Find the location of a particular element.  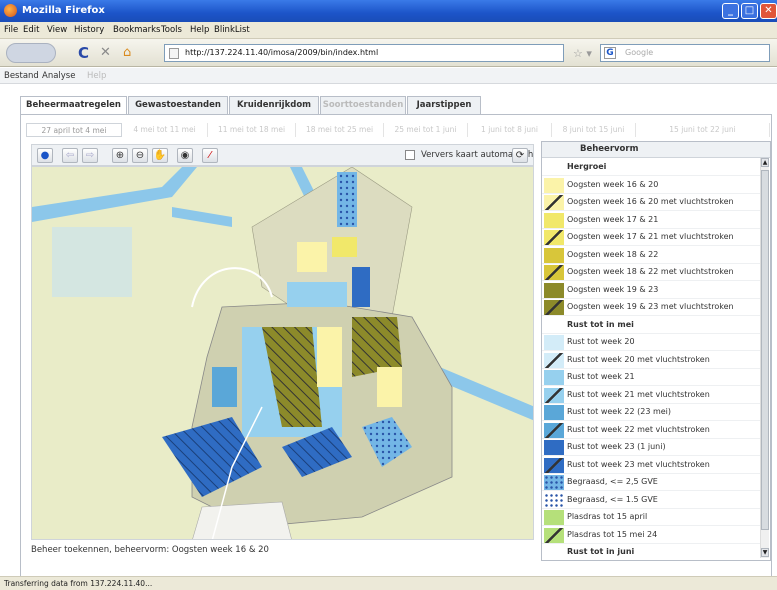

legend-item: Oogsten week 16 & 20 met vluchtstroken is located at coordinates (651, 202).